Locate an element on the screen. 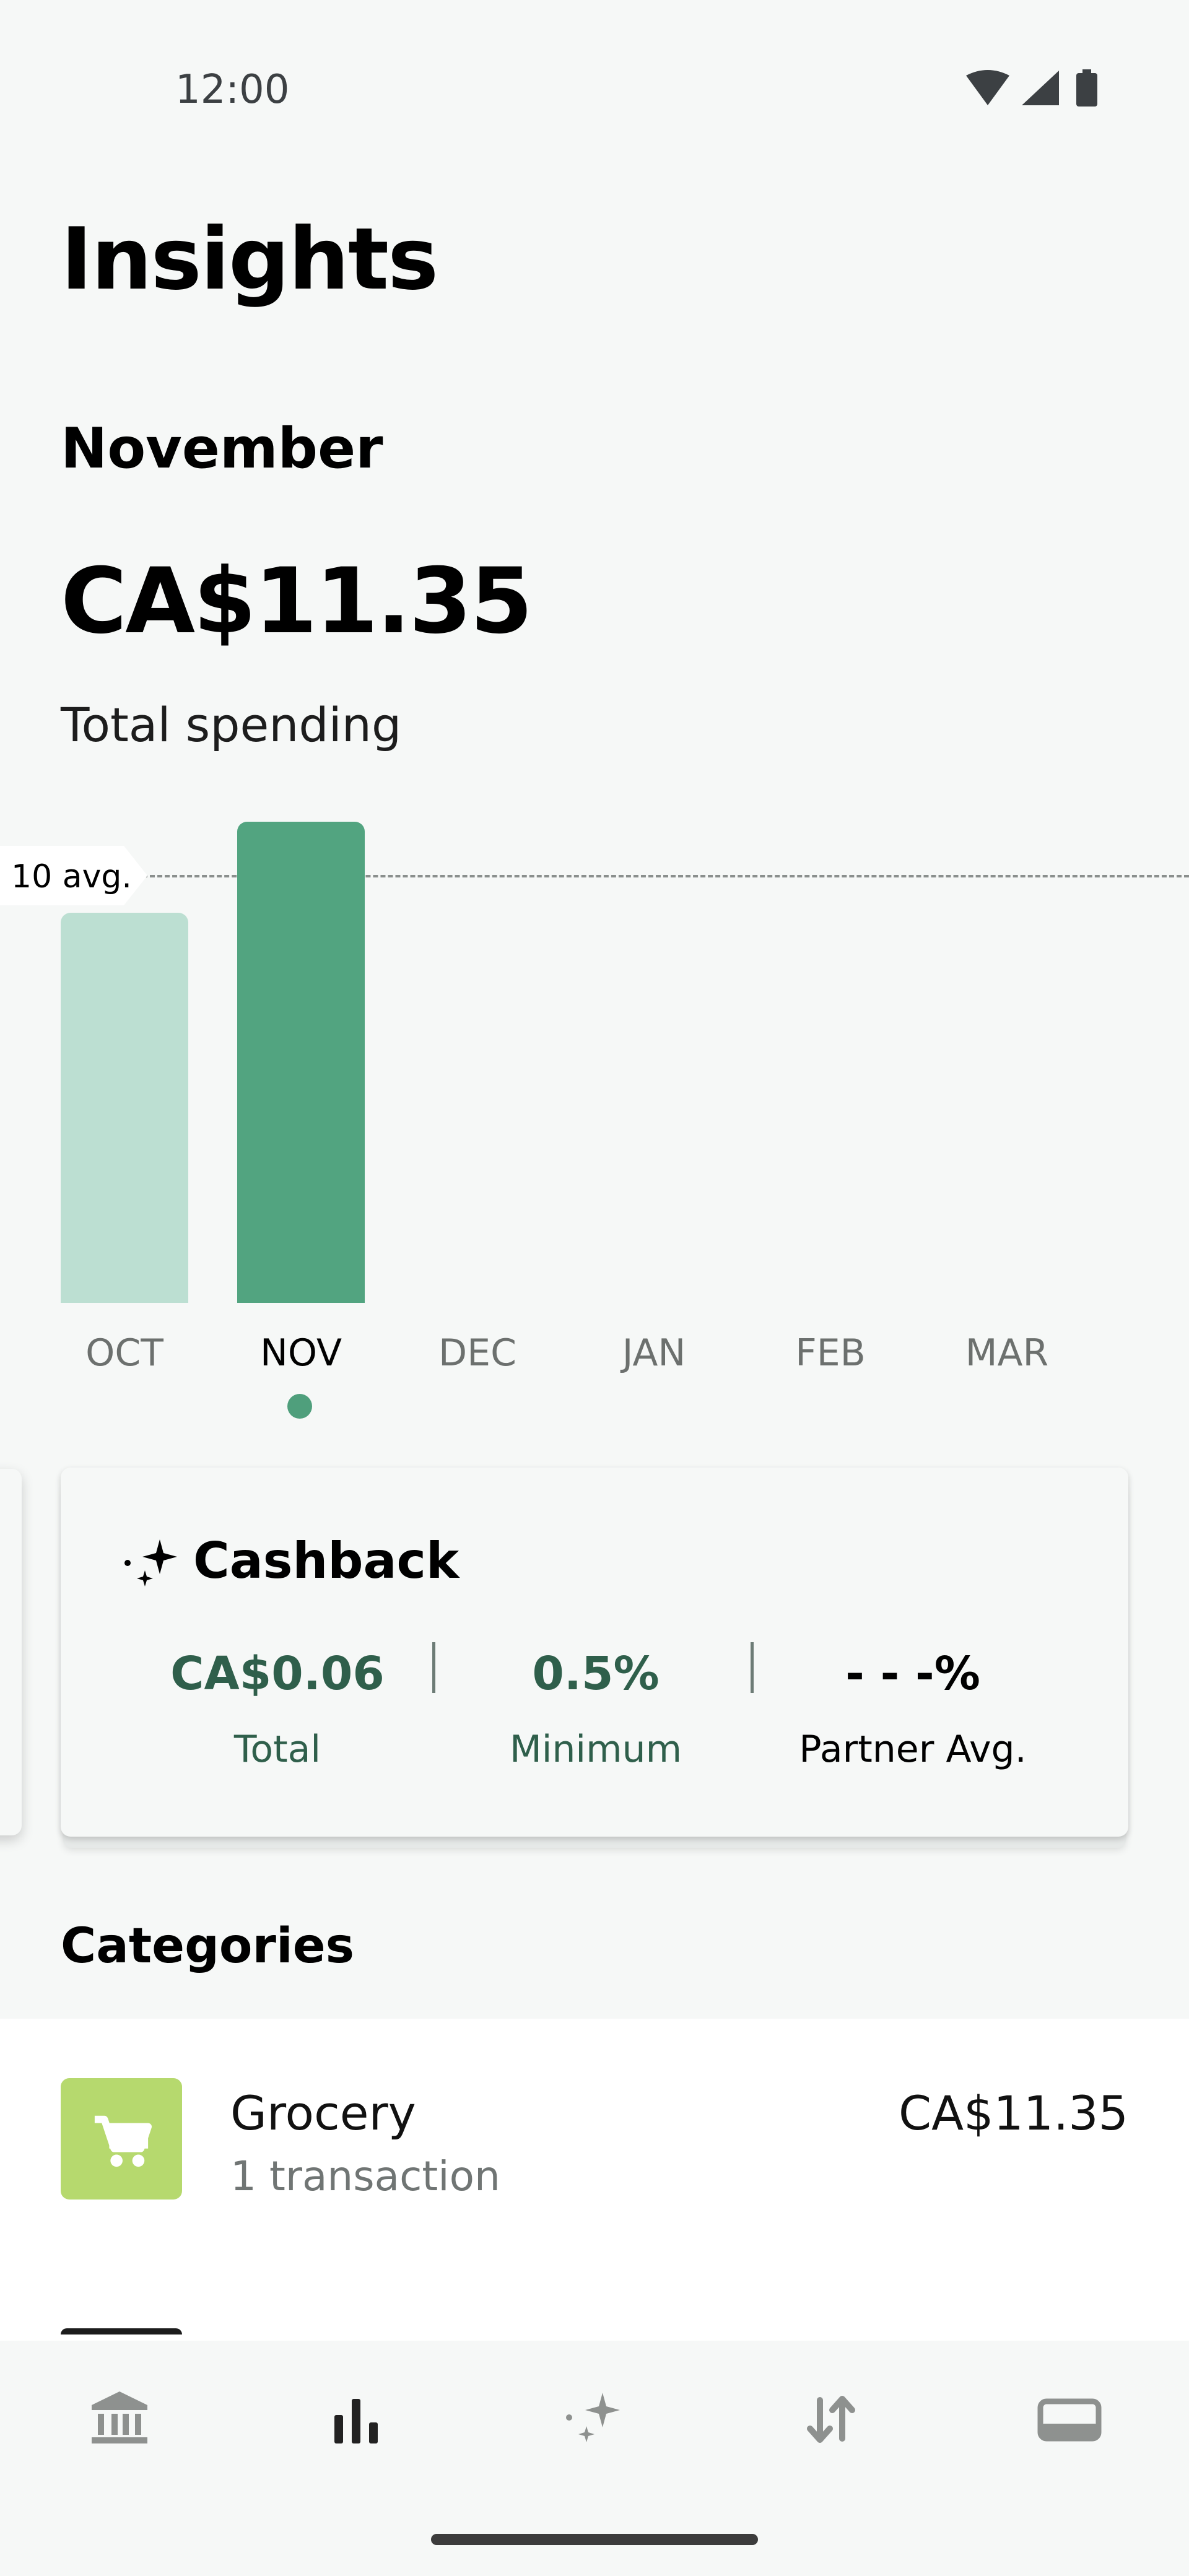 Image resolution: width=1189 pixels, height=2576 pixels. insights-bar-icon is located at coordinates (356, 2419).